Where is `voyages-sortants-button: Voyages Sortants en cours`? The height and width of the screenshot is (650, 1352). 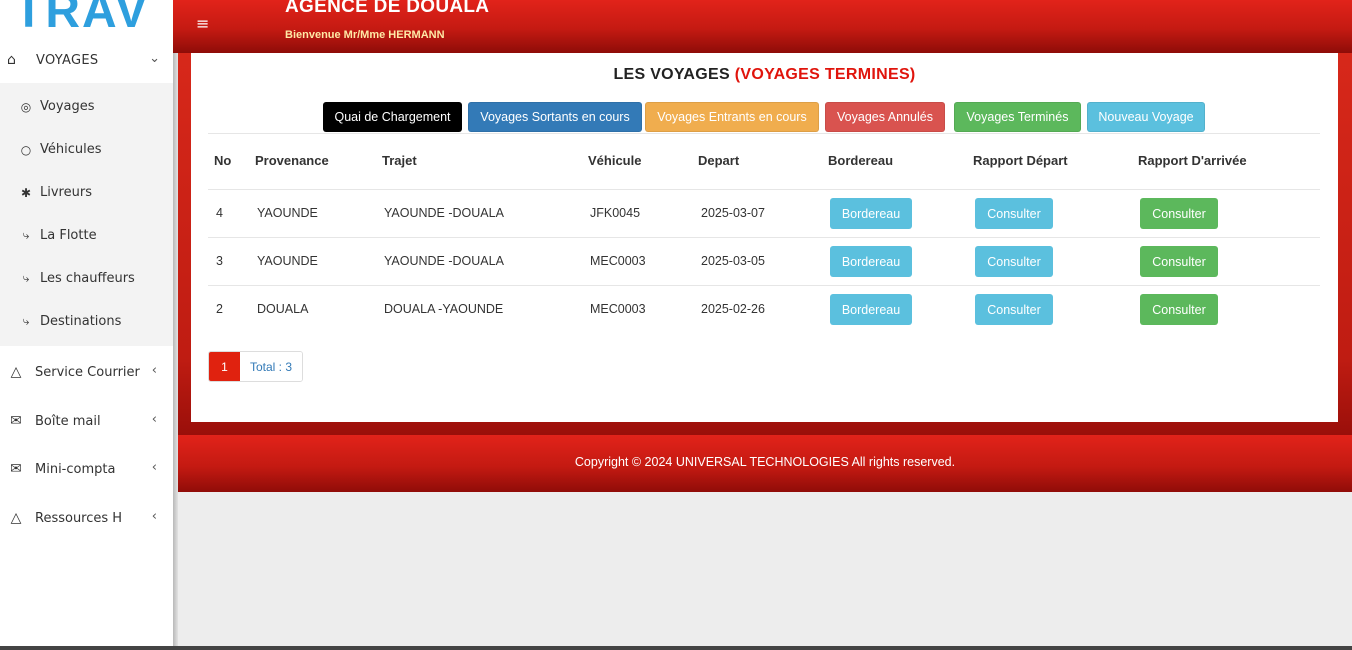 voyages-sortants-button: Voyages Sortants en cours is located at coordinates (555, 117).